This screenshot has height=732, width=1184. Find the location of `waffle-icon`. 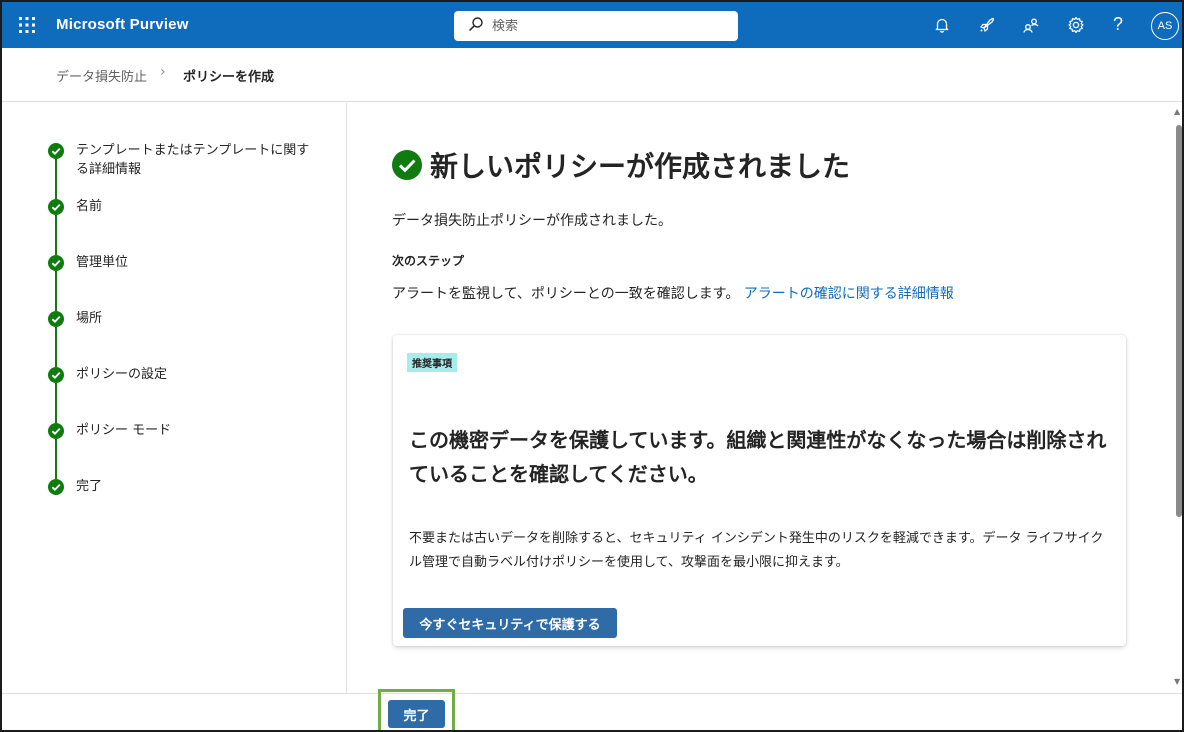

waffle-icon is located at coordinates (27, 25).